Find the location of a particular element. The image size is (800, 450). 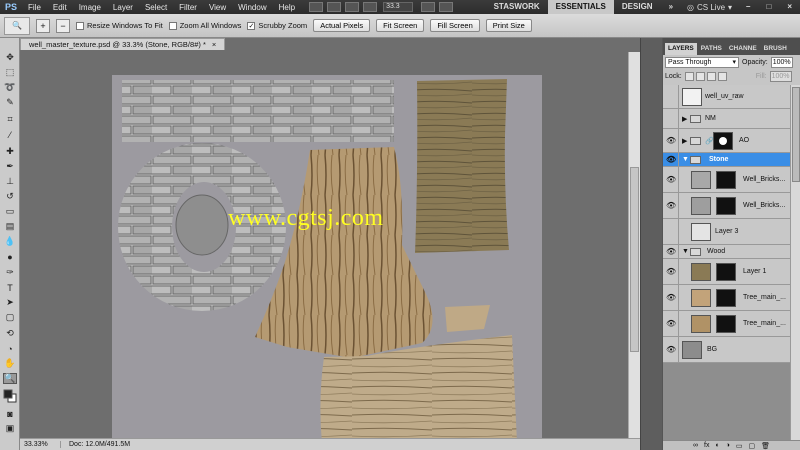

tab-channels: CHANNE is located at coordinates (743, 49).